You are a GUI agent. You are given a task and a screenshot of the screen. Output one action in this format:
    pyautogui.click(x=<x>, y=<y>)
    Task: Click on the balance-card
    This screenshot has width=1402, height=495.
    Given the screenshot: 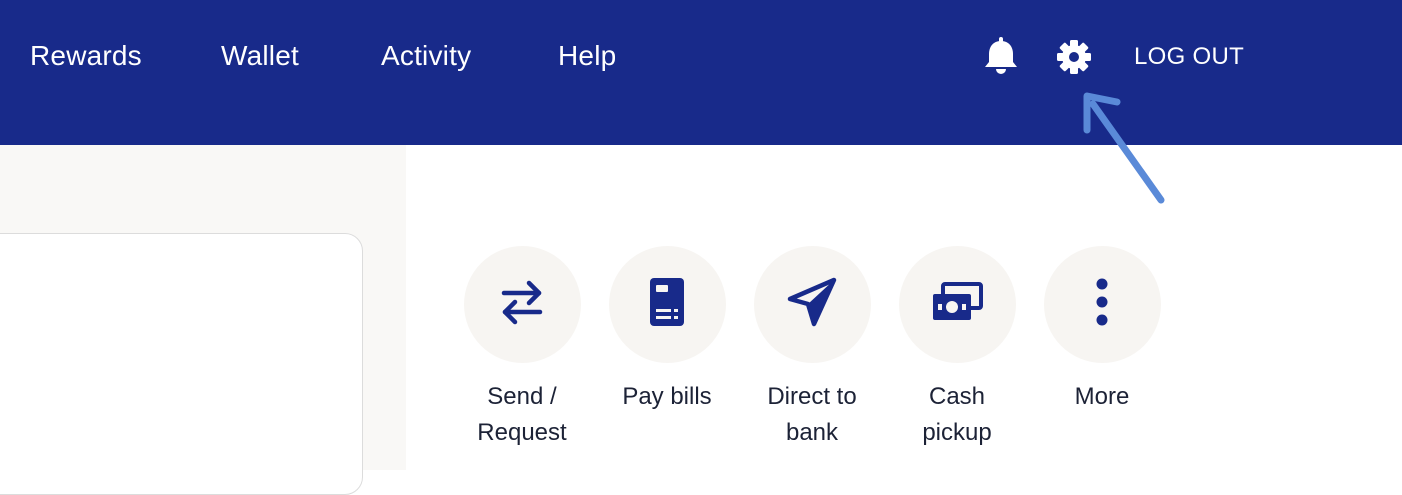 What is the action you would take?
    pyautogui.click(x=181, y=364)
    